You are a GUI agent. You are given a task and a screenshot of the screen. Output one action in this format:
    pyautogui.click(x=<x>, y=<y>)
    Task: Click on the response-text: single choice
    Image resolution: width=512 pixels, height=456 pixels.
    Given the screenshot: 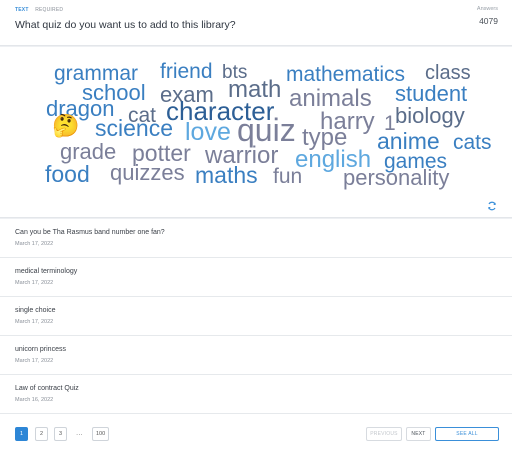 What is the action you would take?
    pyautogui.click(x=35, y=310)
    